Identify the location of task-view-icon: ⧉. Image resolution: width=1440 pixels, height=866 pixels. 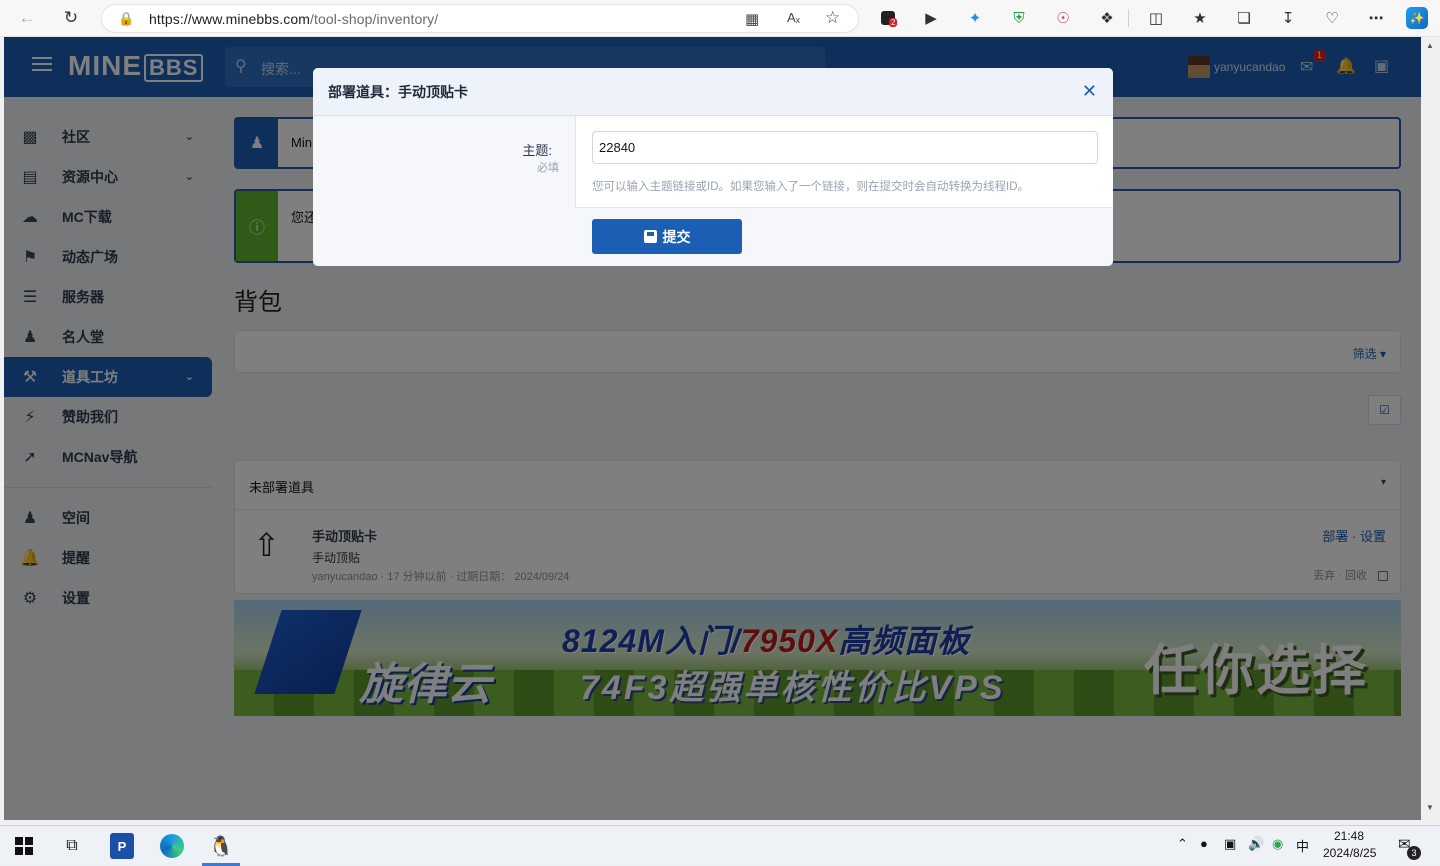
(72, 846).